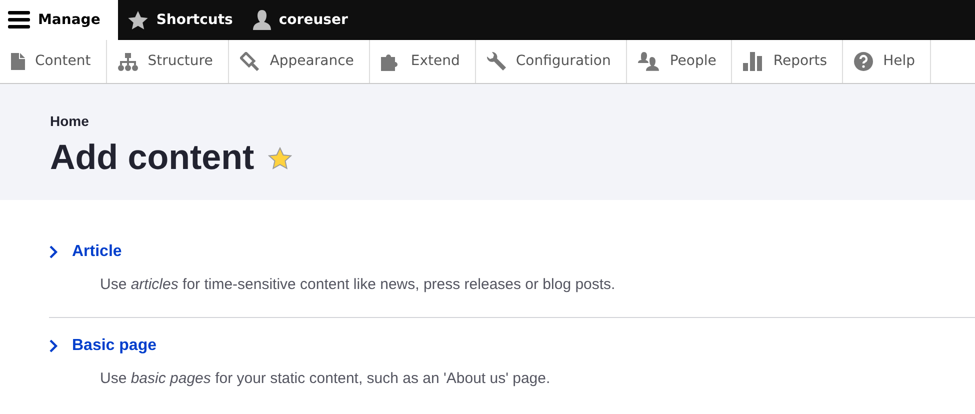 This screenshot has height=414, width=975. Describe the element at coordinates (152, 158) in the screenshot. I see `page-title: Add content` at that location.